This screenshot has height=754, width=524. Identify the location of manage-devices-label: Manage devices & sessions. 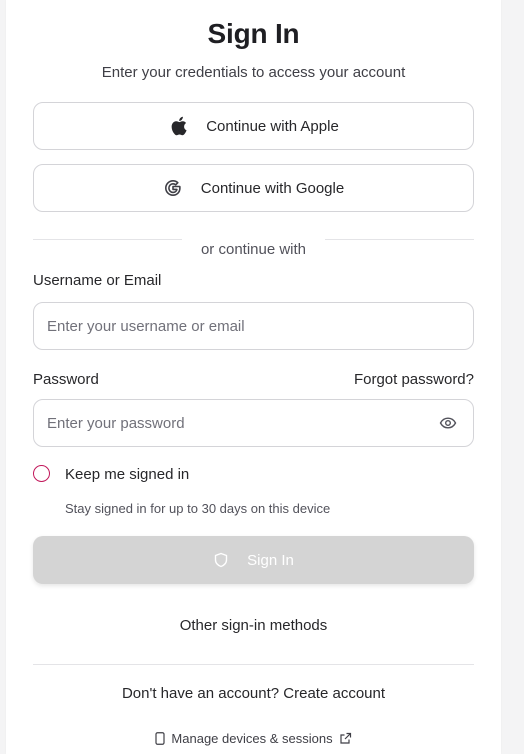
(252, 738).